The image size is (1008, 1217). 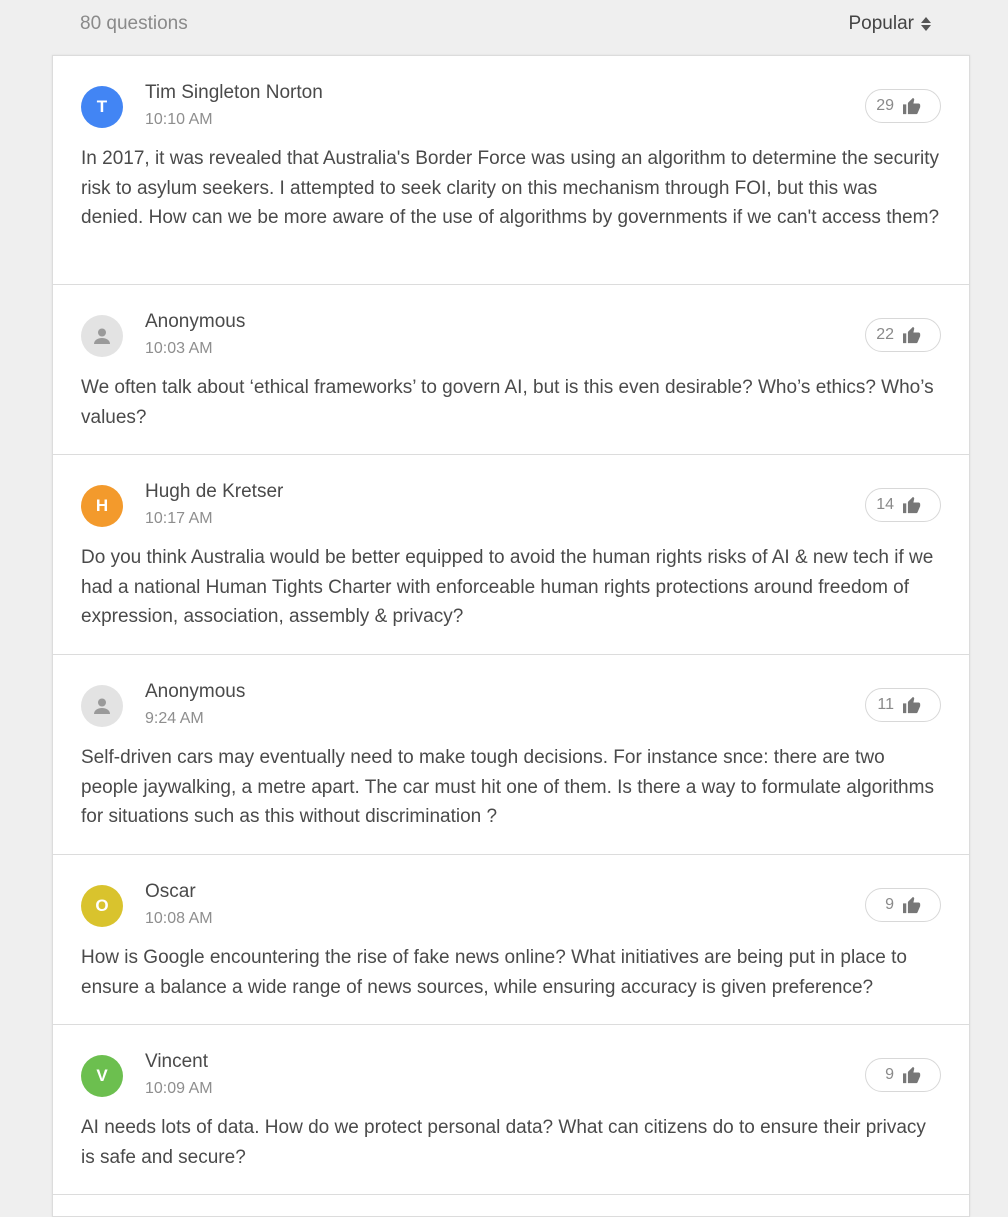 I want to click on vote-count: 29, so click(x=885, y=105).